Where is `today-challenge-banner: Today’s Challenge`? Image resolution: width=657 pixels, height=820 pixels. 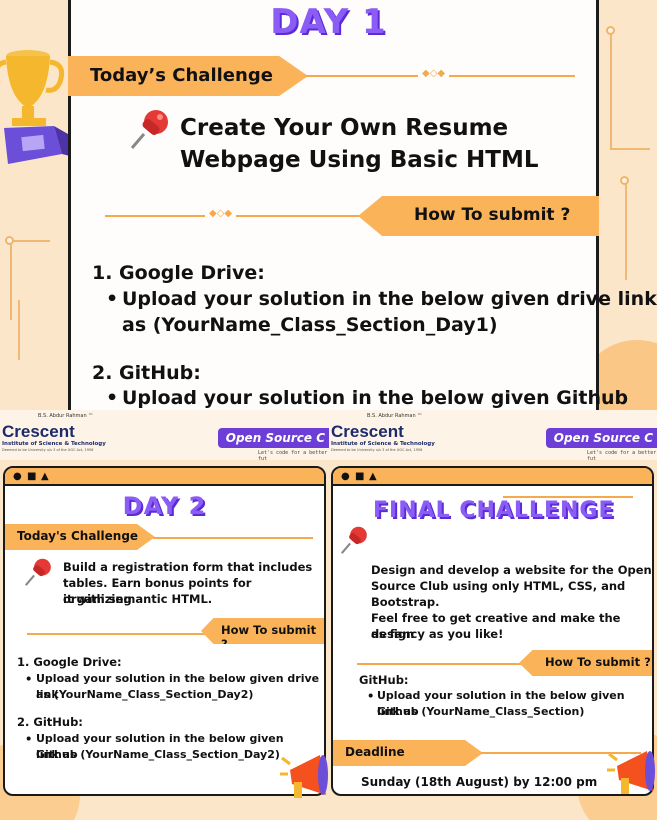
today-challenge-banner: Today’s Challenge is located at coordinates (188, 76).